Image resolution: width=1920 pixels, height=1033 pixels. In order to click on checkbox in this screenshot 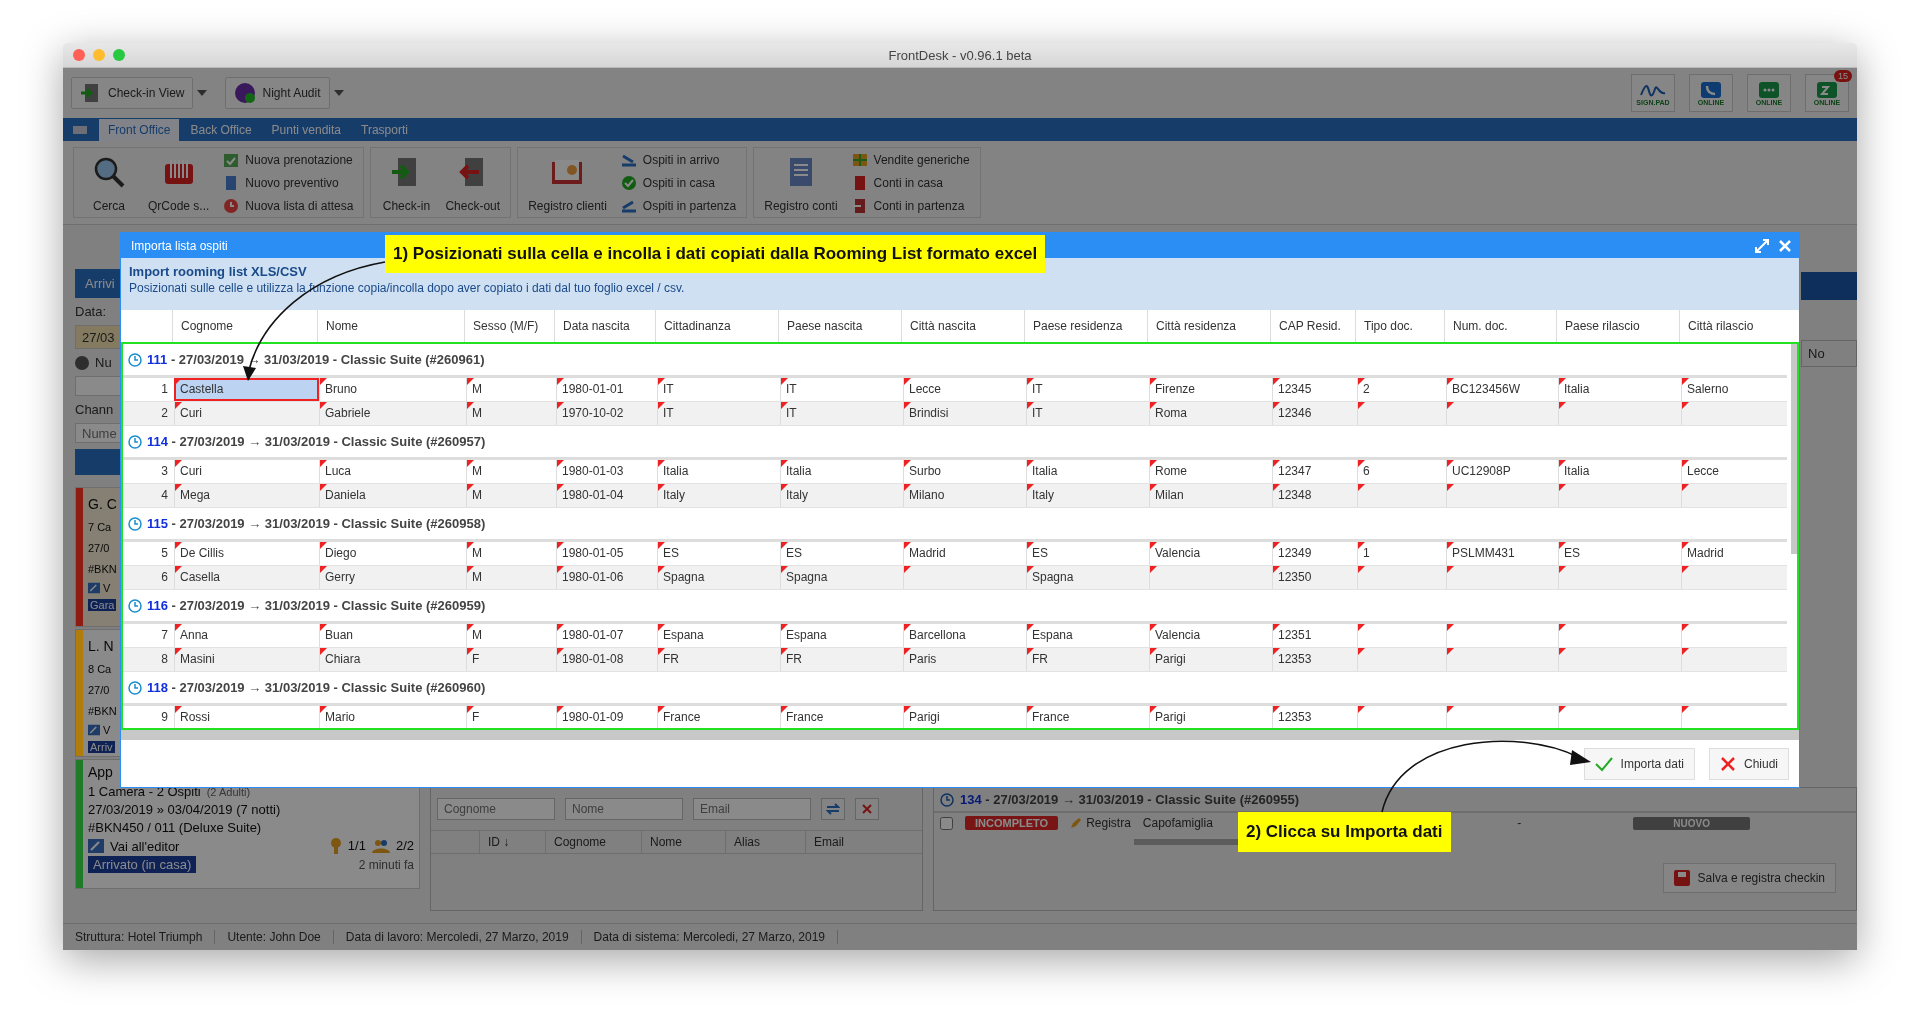, I will do `click(946, 823)`.